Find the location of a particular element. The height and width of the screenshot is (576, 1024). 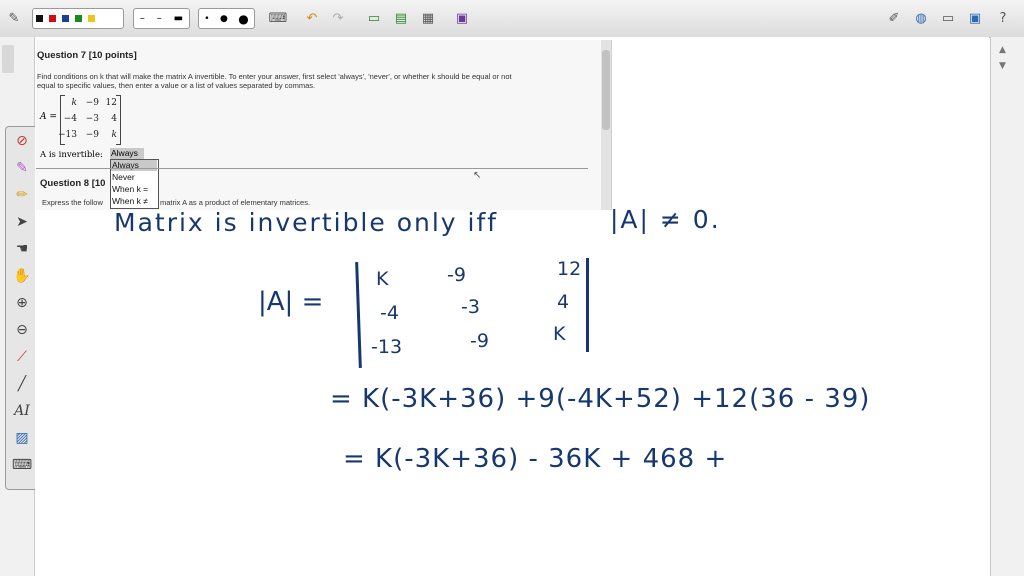

question-scrollbar is located at coordinates (606, 125).